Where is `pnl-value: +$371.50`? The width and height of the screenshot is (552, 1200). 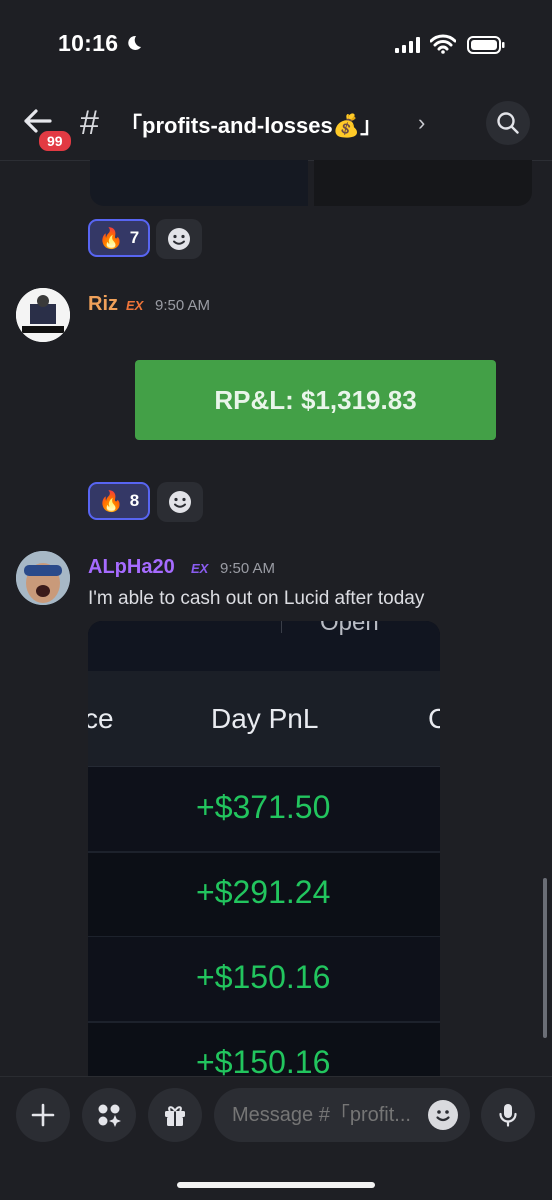
pnl-value: +$371.50 is located at coordinates (263, 807).